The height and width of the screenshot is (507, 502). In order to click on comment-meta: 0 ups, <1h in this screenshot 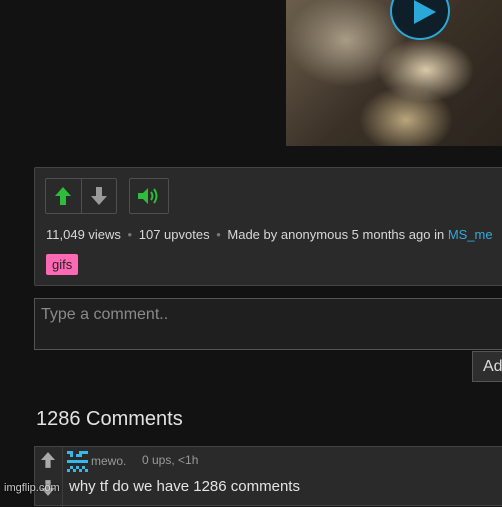, I will do `click(170, 460)`.